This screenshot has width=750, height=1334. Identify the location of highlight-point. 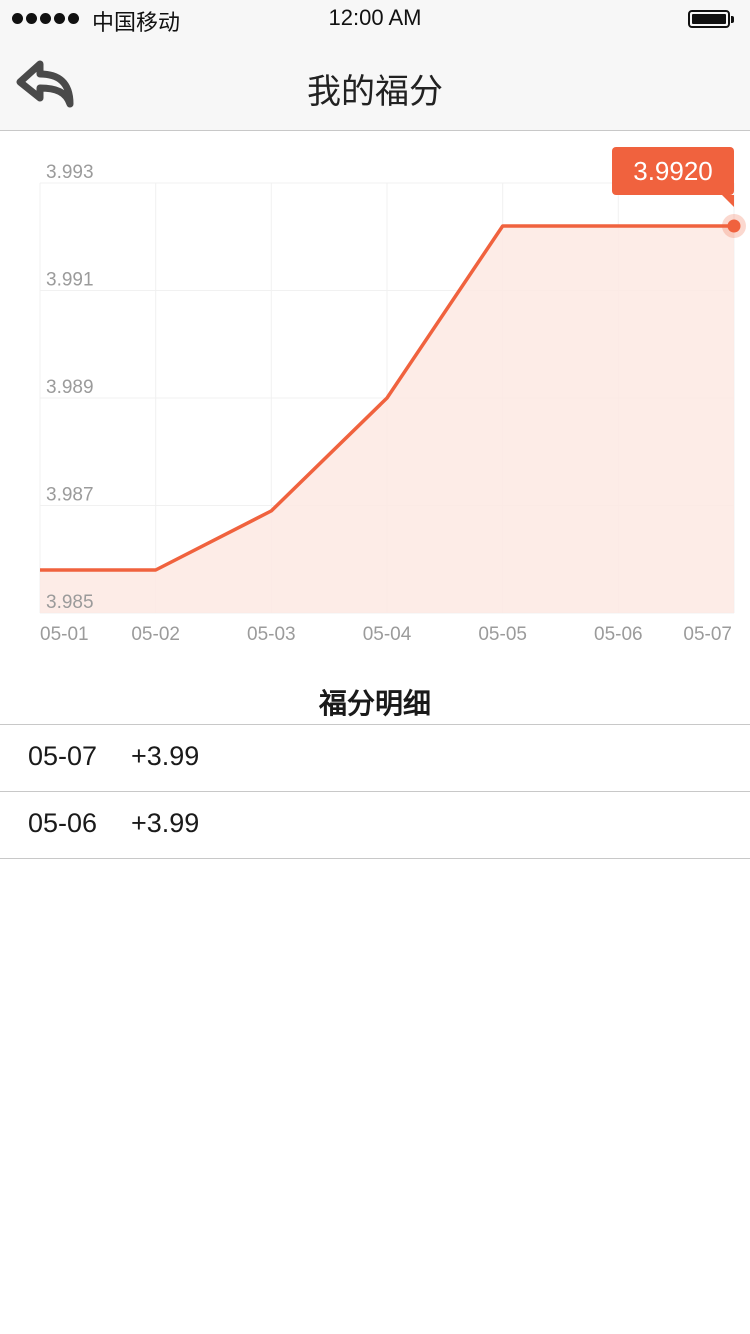
(734, 226).